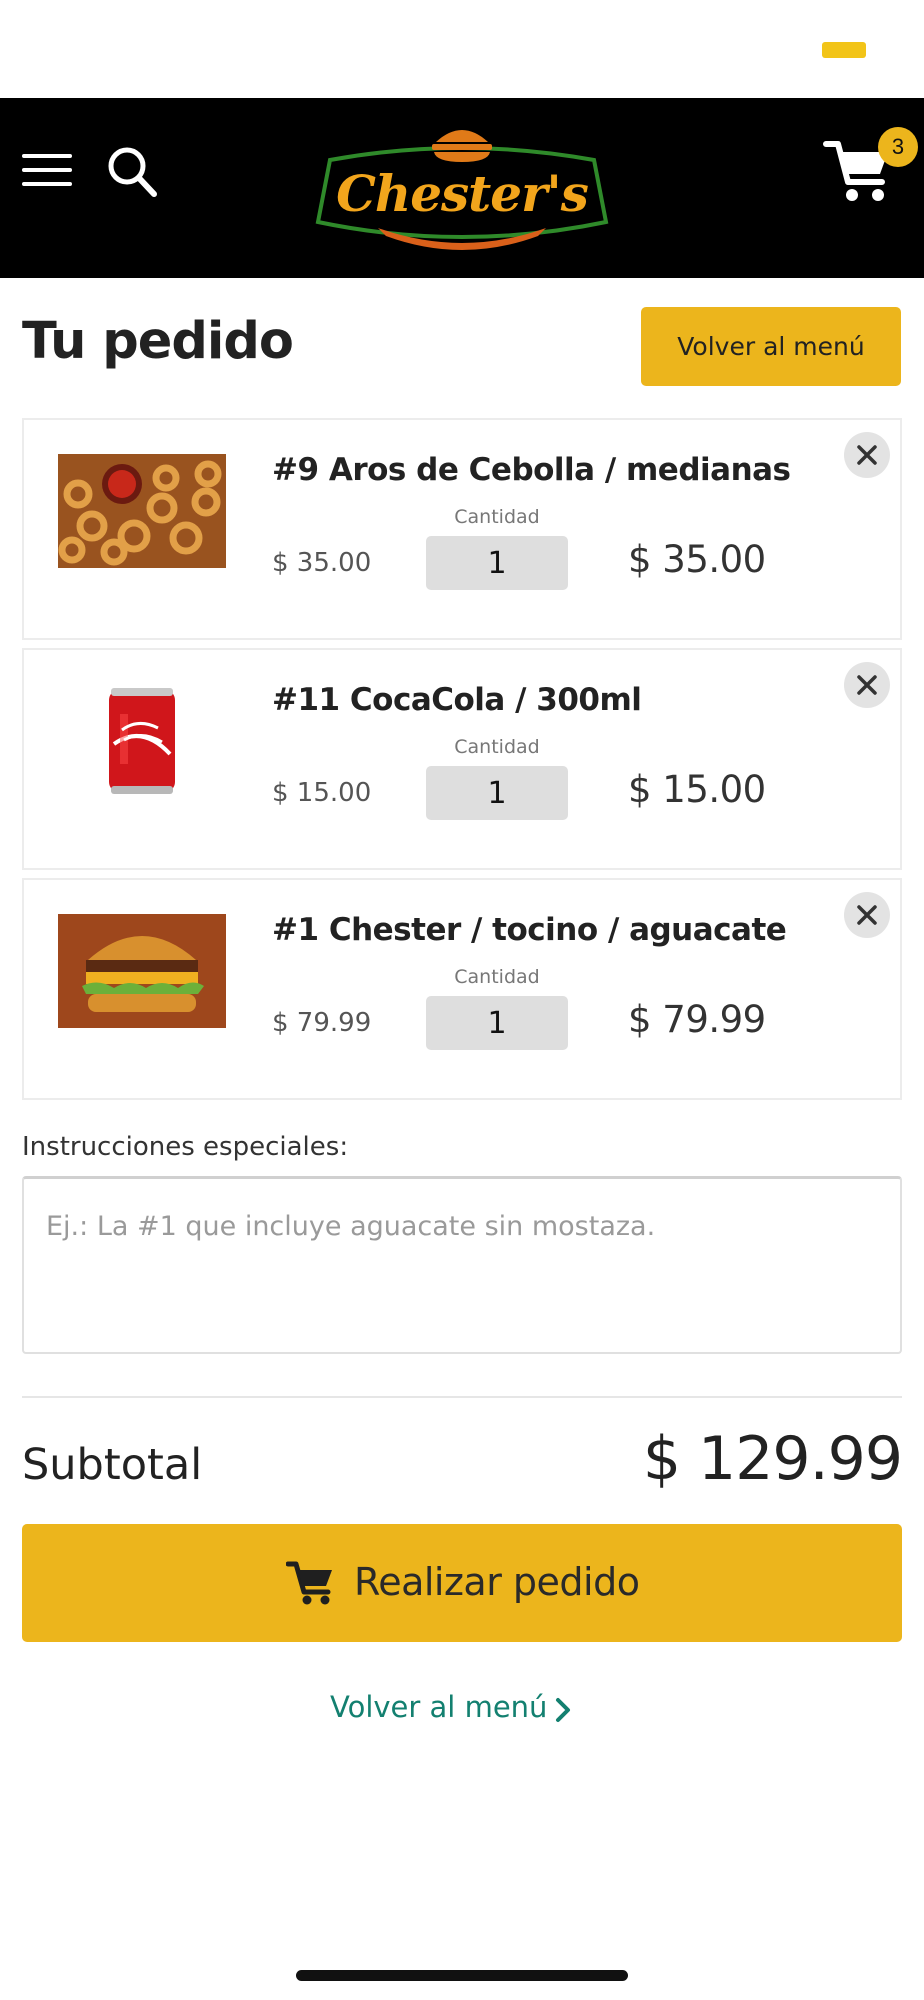 The height and width of the screenshot is (2000, 924). Describe the element at coordinates (142, 511) in the screenshot. I see `onion-rings-image` at that location.